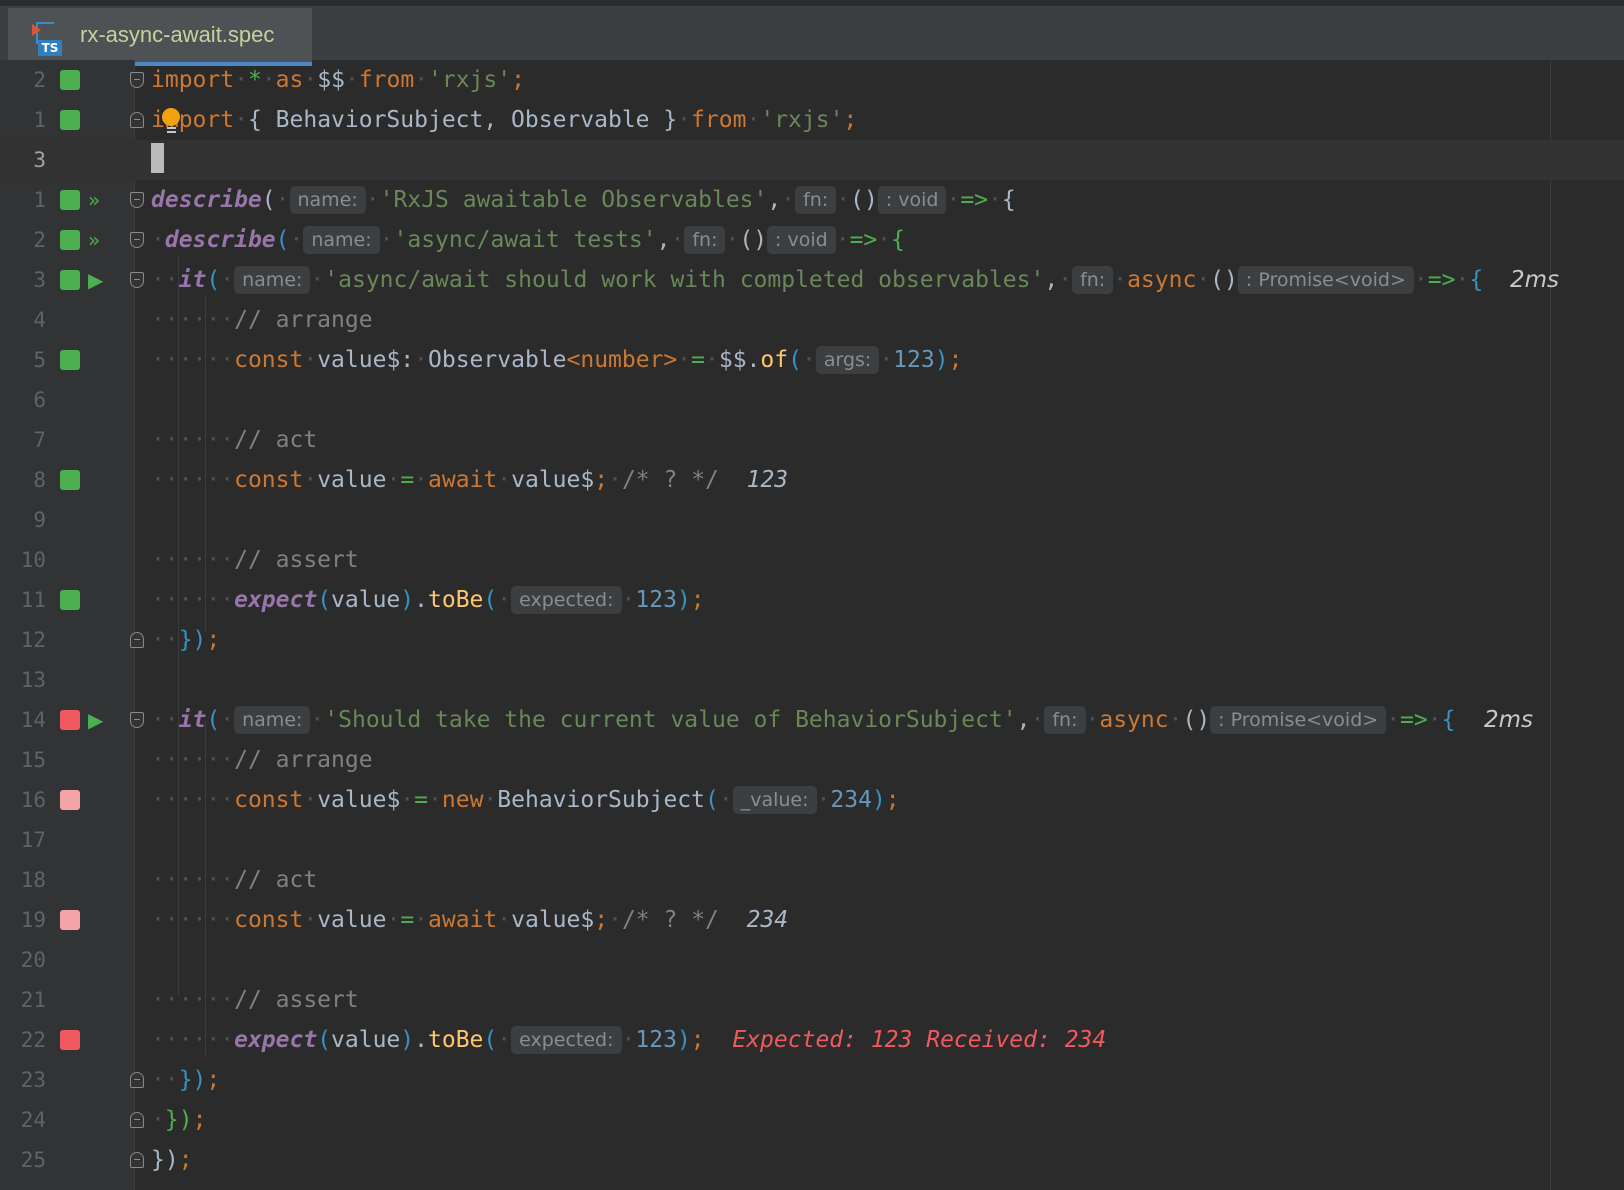 This screenshot has height=1190, width=1624. Describe the element at coordinates (812, 320) in the screenshot. I see `code-line: 4 ······// arrange` at that location.